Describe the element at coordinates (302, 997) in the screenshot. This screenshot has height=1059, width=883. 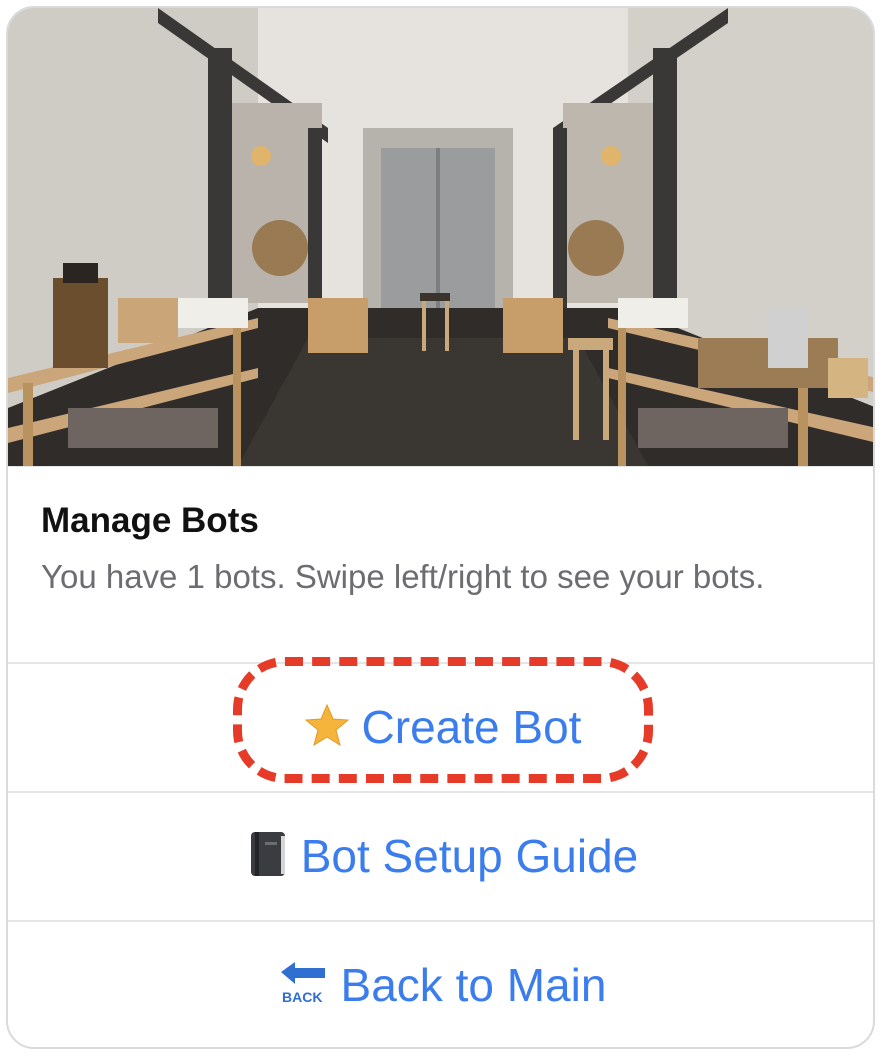
I see `back-icon-text: BACK` at that location.